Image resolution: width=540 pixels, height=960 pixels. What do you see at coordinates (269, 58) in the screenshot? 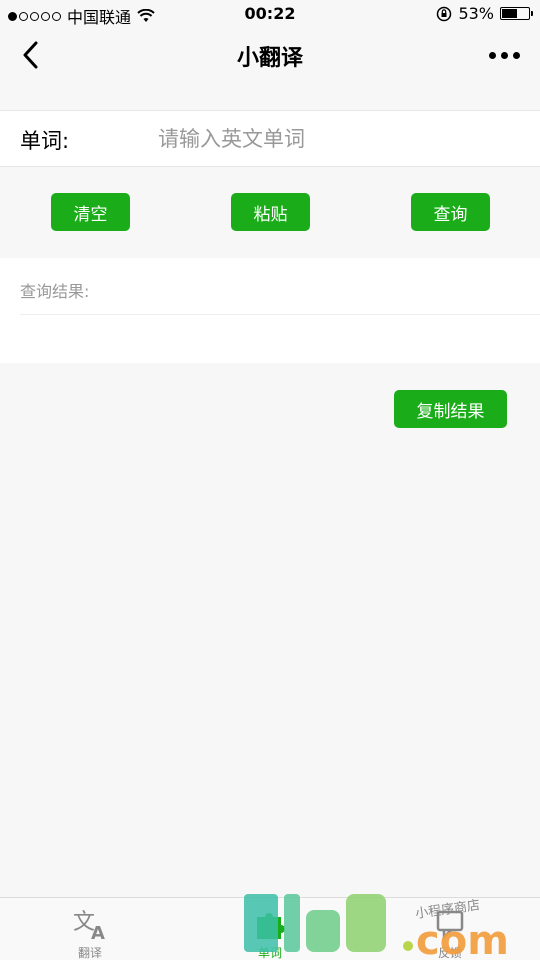
I see `page-title: 小翻译` at bounding box center [269, 58].